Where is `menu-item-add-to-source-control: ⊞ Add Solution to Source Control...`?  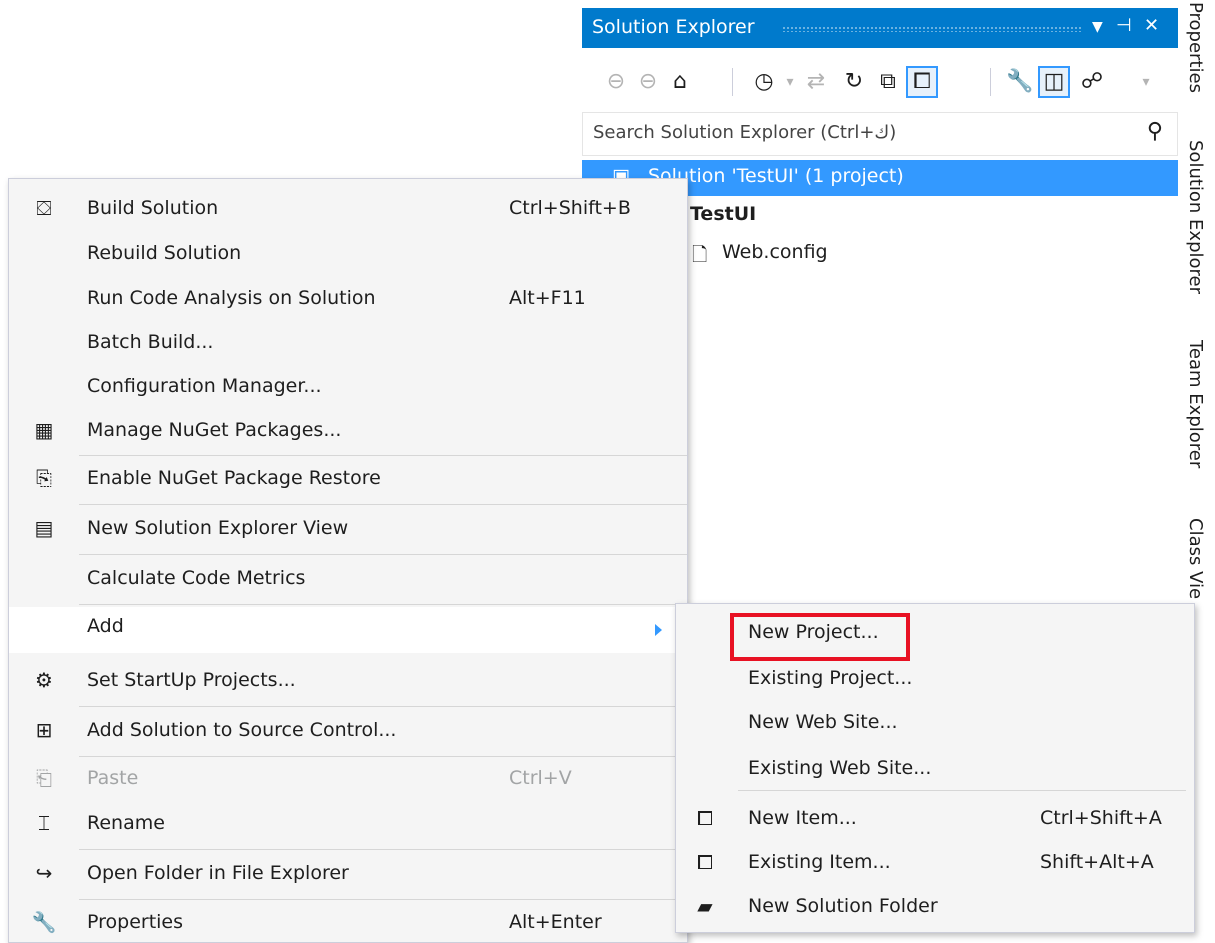
menu-item-add-to-source-control: ⊞ Add Solution to Source Control... is located at coordinates (348, 731).